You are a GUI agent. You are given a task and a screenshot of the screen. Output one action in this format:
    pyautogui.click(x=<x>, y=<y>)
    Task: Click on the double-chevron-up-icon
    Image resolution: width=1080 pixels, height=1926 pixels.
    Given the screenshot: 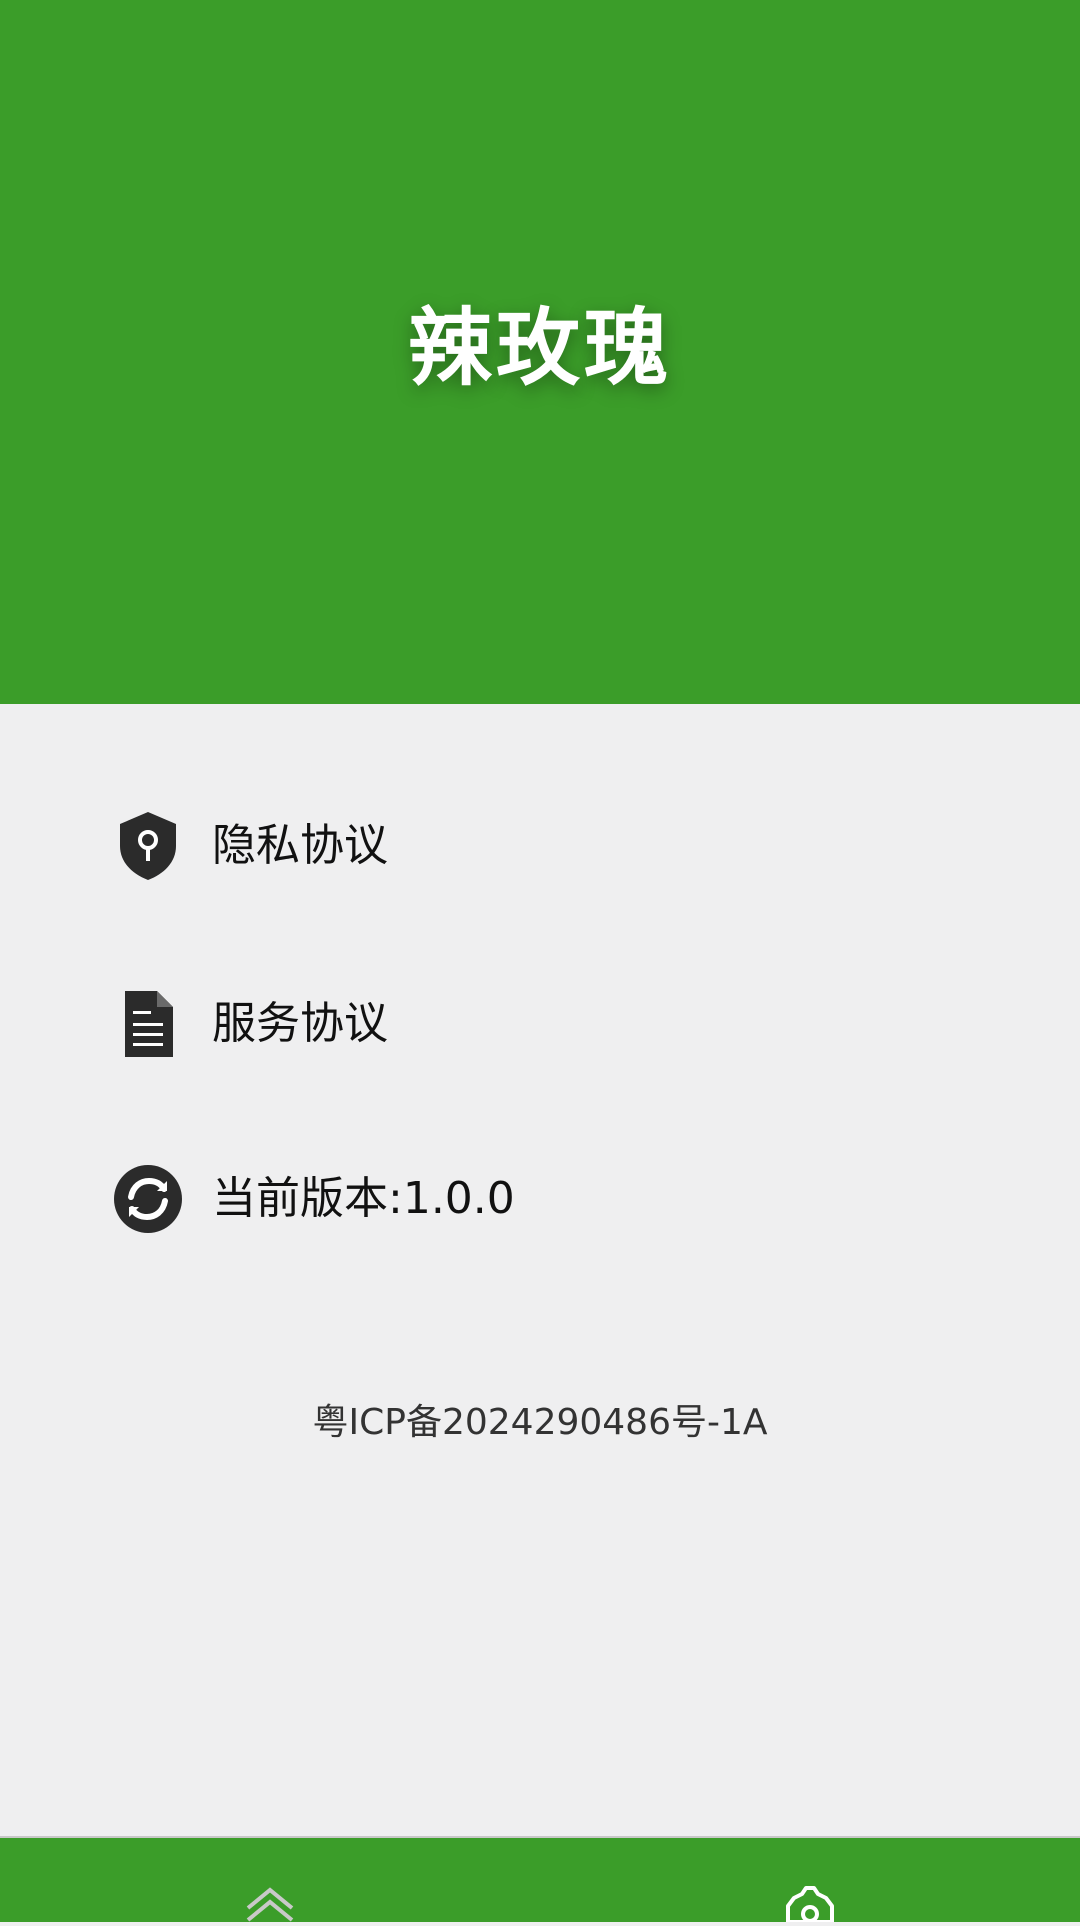 What is the action you would take?
    pyautogui.click(x=270, y=1906)
    